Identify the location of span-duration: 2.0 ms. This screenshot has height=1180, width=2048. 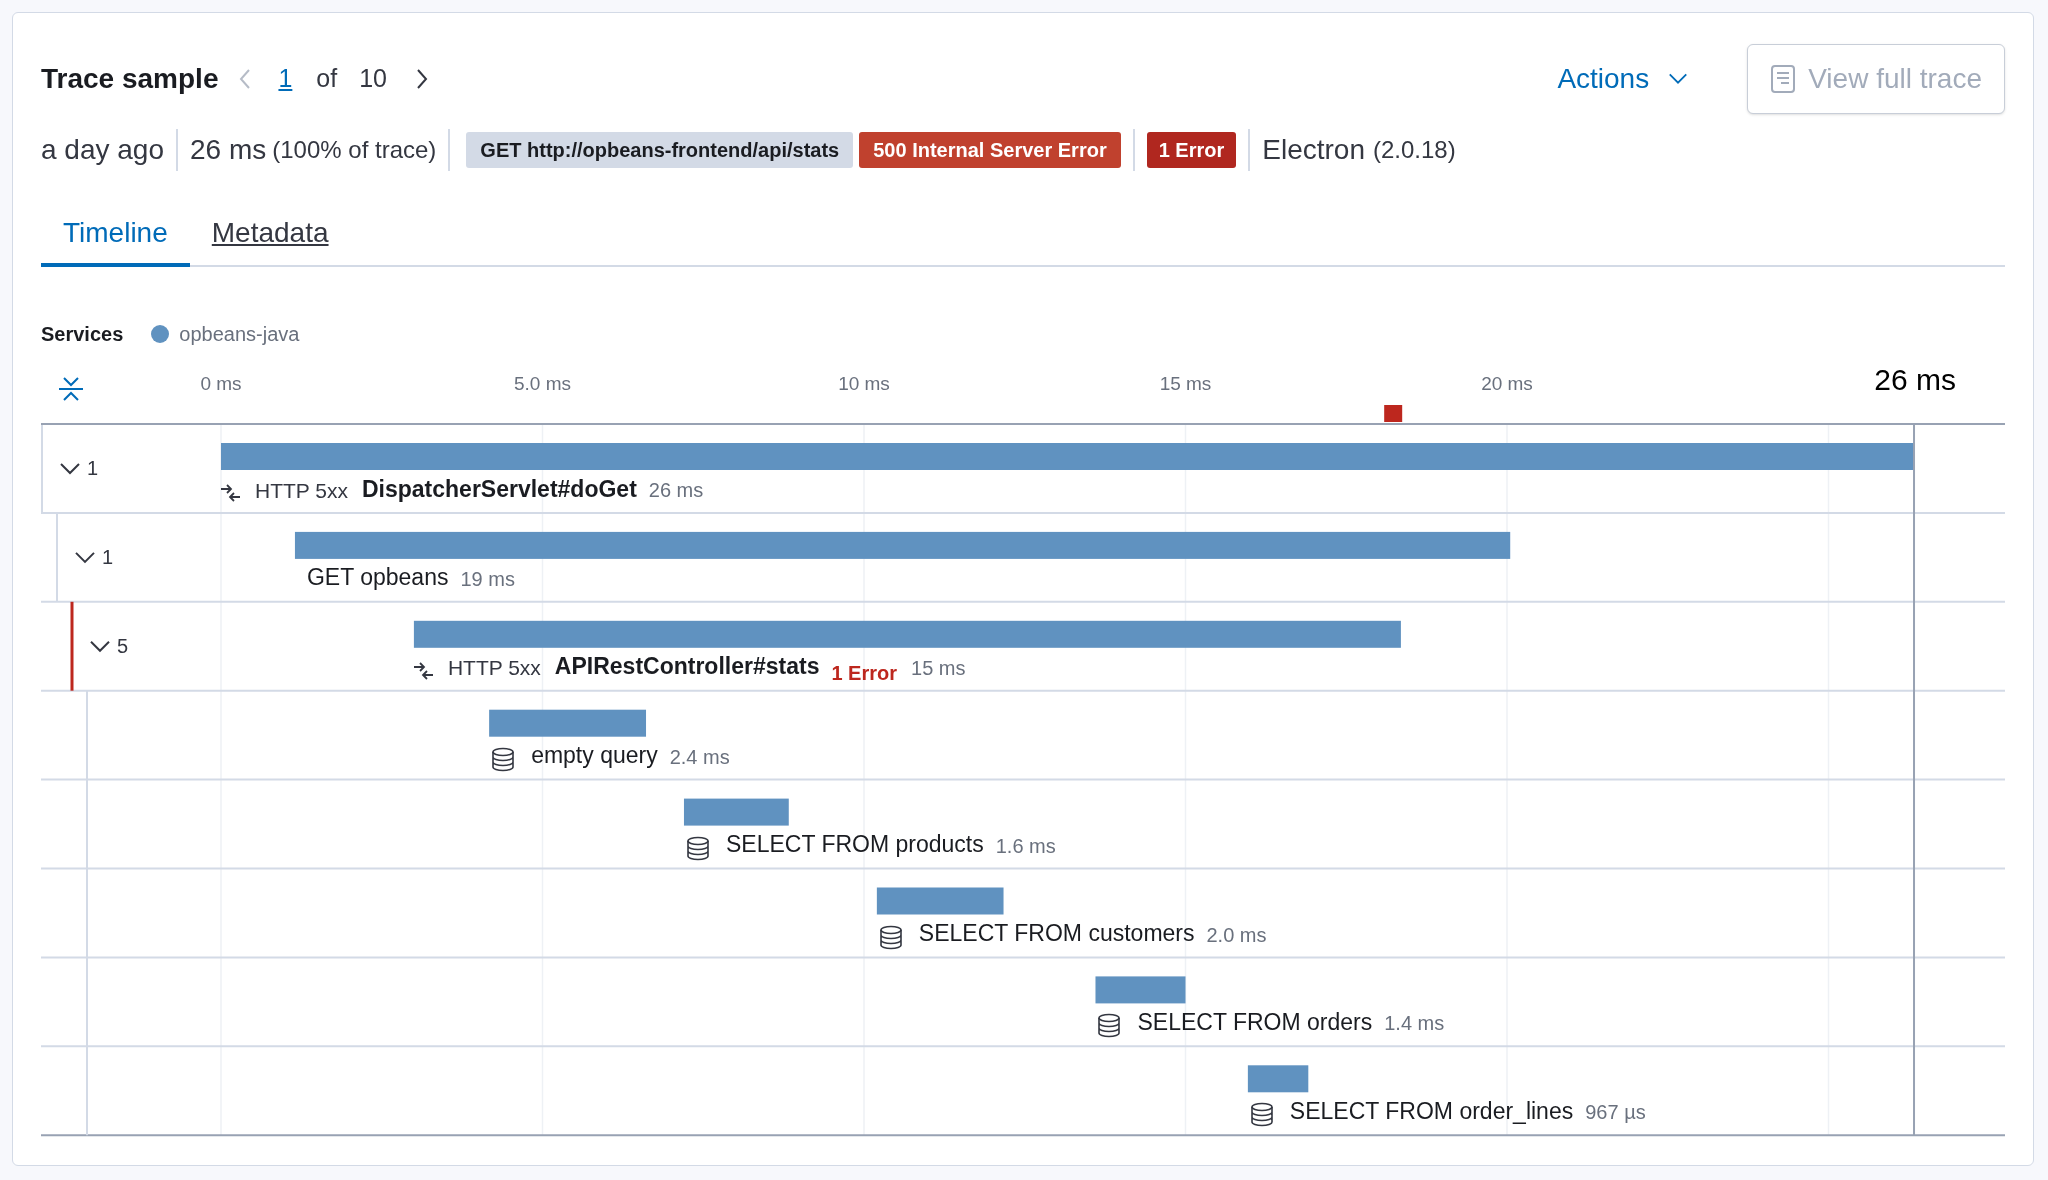
(1236, 935).